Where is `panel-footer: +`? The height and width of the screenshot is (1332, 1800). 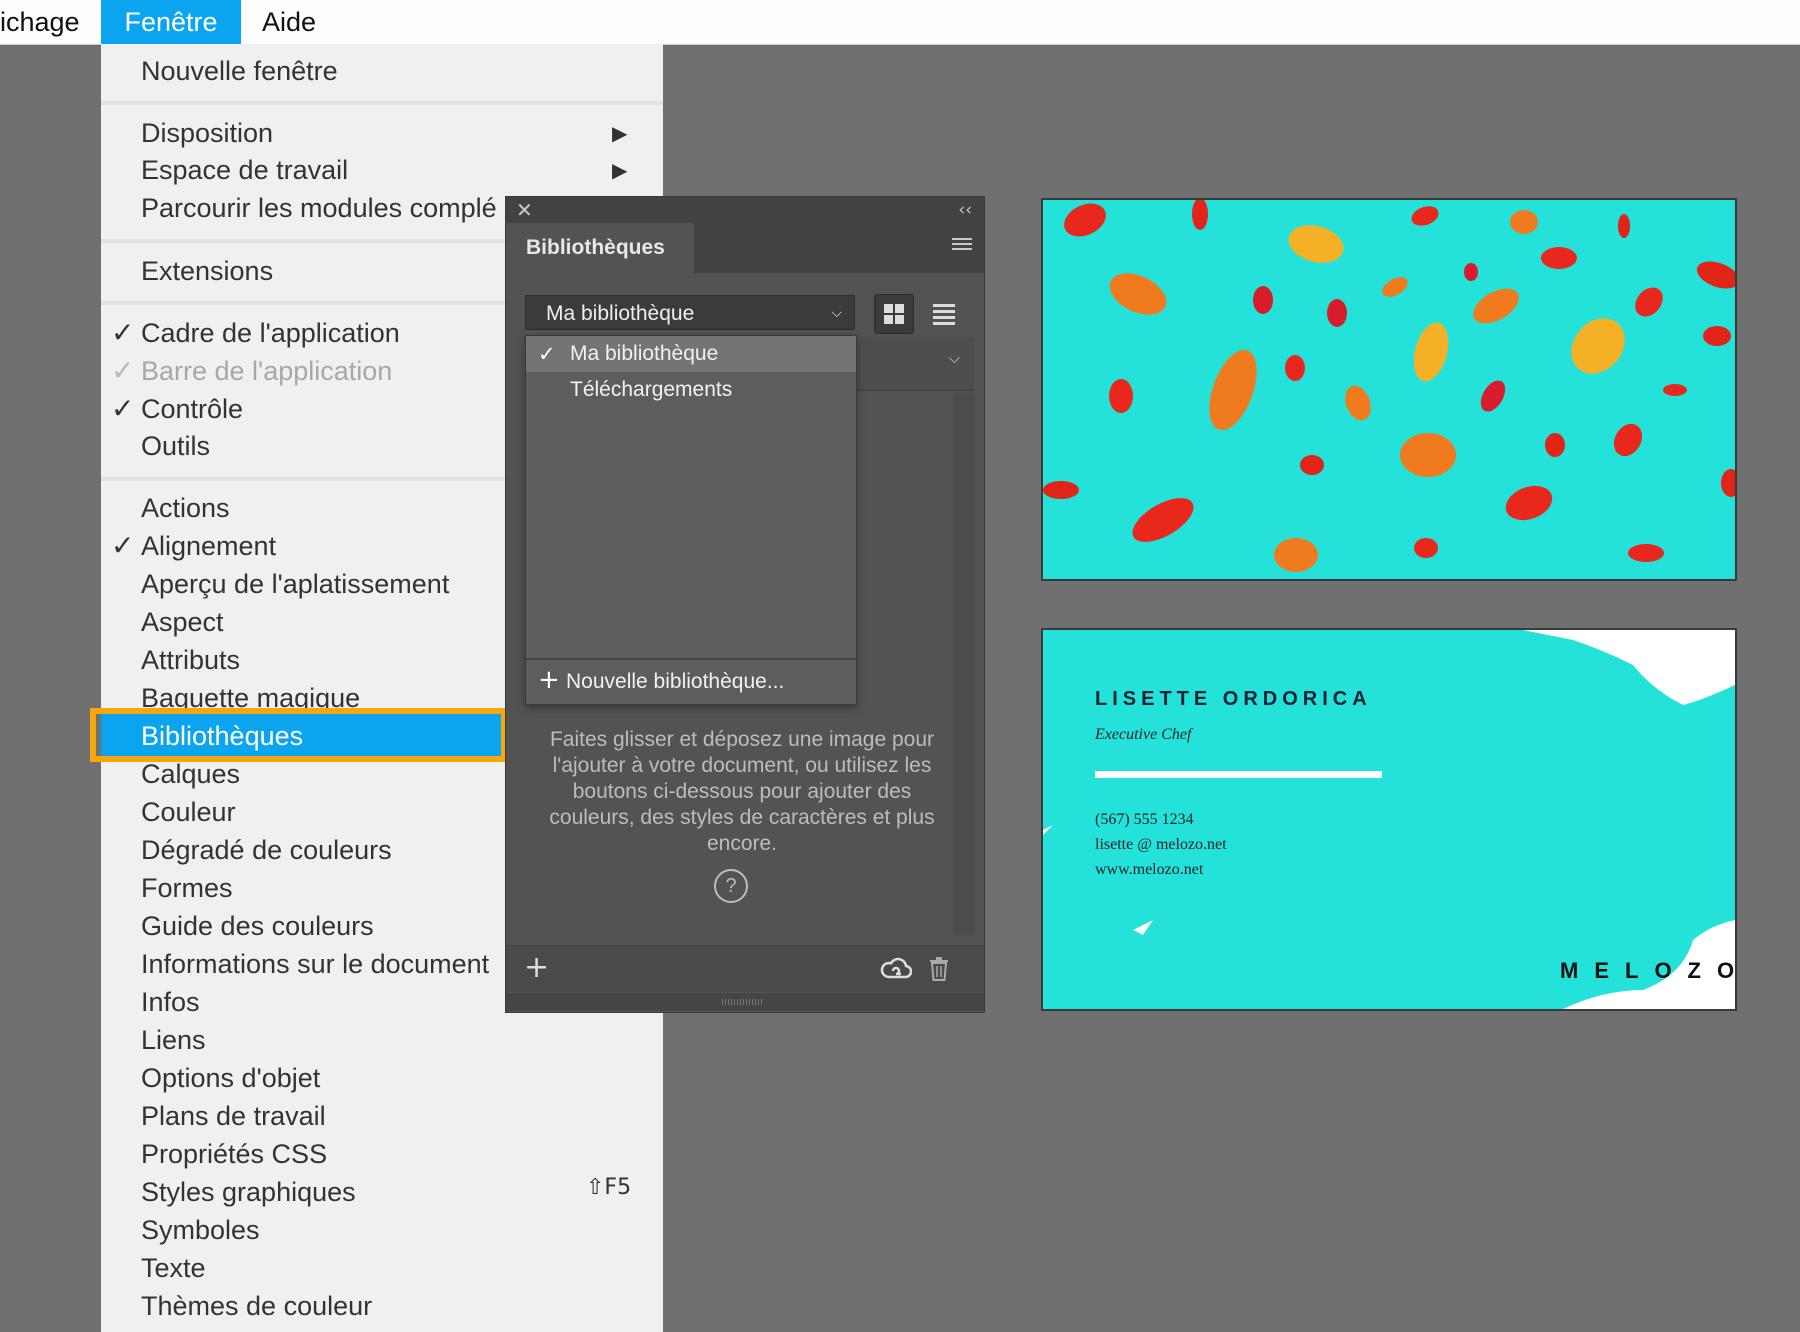
panel-footer: + is located at coordinates (745, 968).